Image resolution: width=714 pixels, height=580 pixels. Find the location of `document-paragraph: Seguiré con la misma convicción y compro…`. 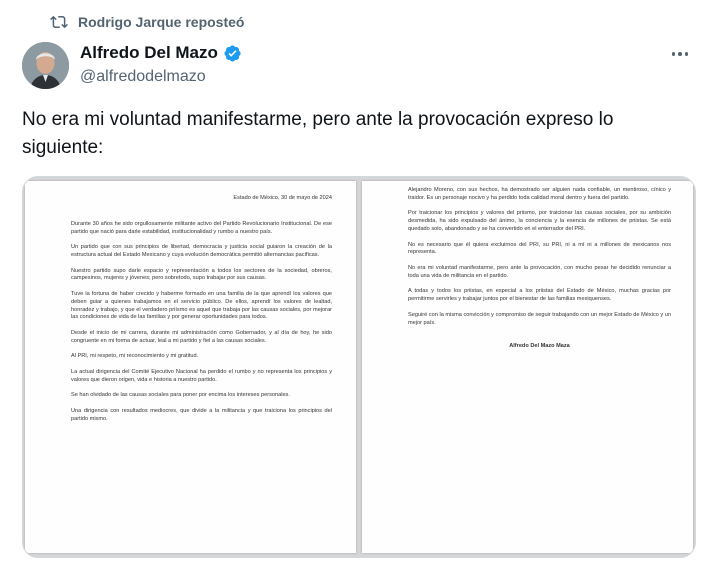

document-paragraph: Seguiré con la misma convicción y compro… is located at coordinates (539, 318).